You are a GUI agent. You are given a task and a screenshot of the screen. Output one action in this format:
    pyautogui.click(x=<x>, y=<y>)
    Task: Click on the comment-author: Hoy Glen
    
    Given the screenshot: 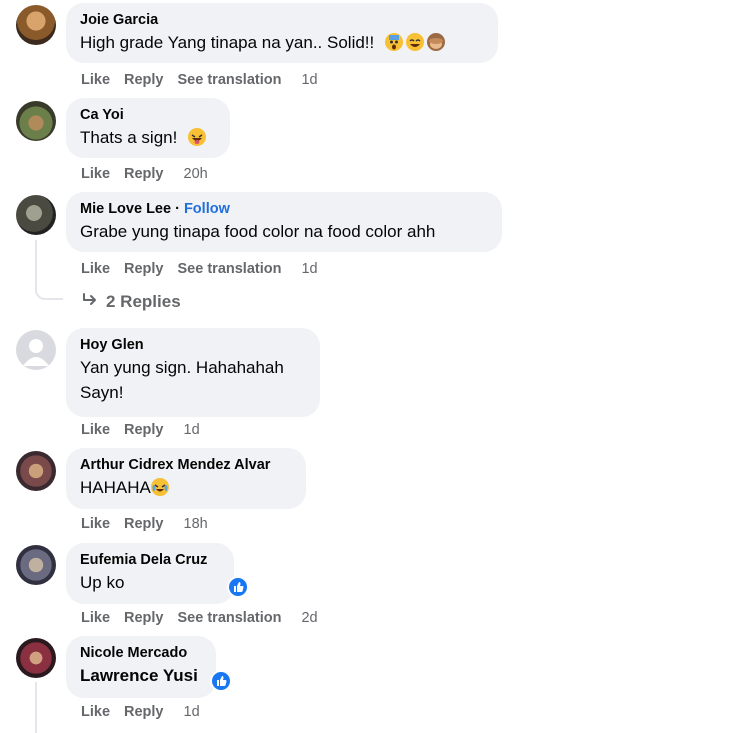 What is the action you would take?
    pyautogui.click(x=193, y=345)
    